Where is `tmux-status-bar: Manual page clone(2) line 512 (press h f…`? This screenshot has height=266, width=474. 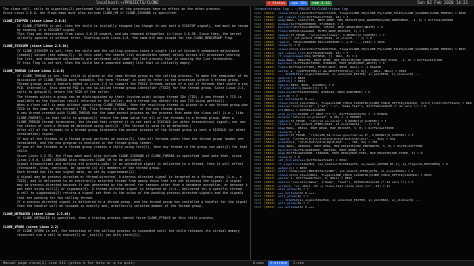 tmux-status-bar: Manual page clone(2) line 512 (press h f… is located at coordinates (237, 263).